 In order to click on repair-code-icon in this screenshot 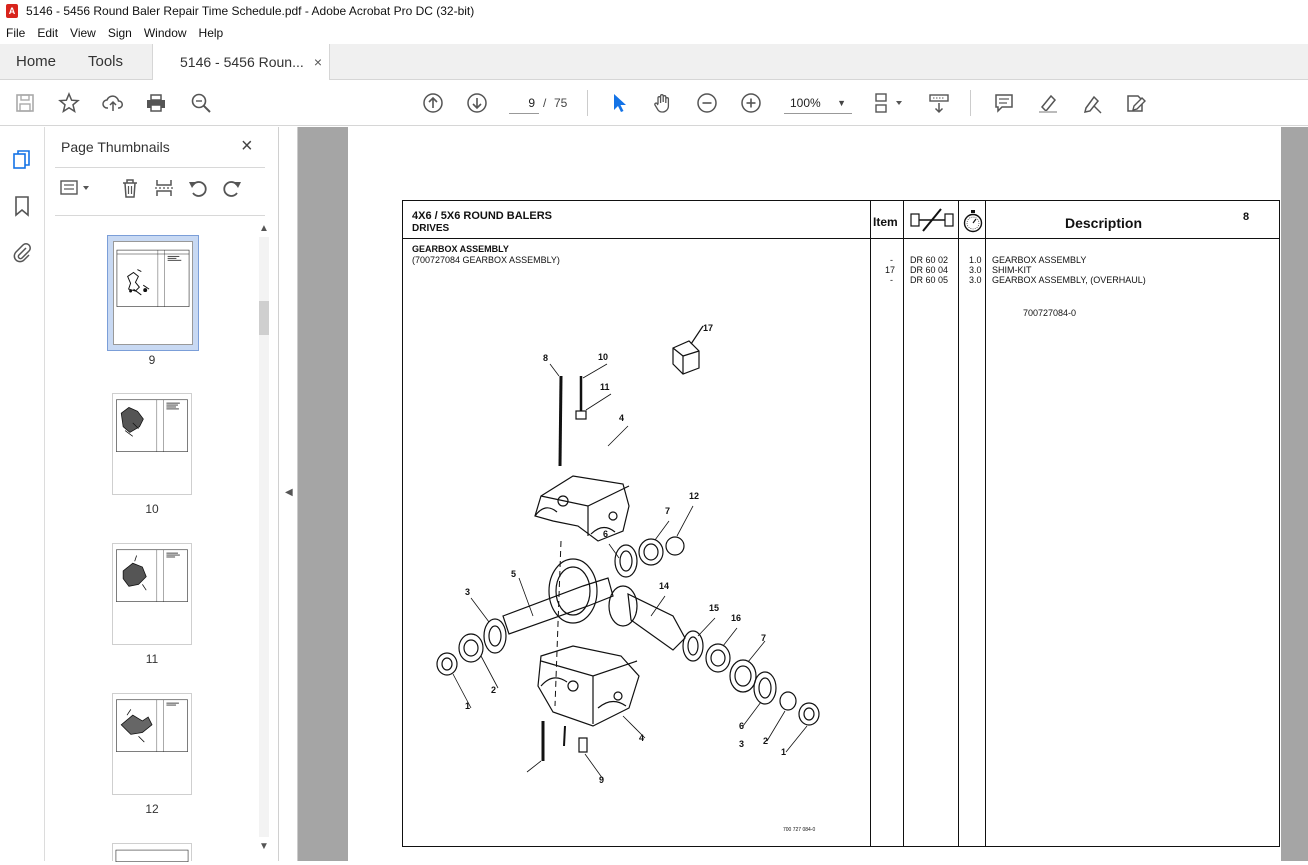, I will do `click(932, 220)`.